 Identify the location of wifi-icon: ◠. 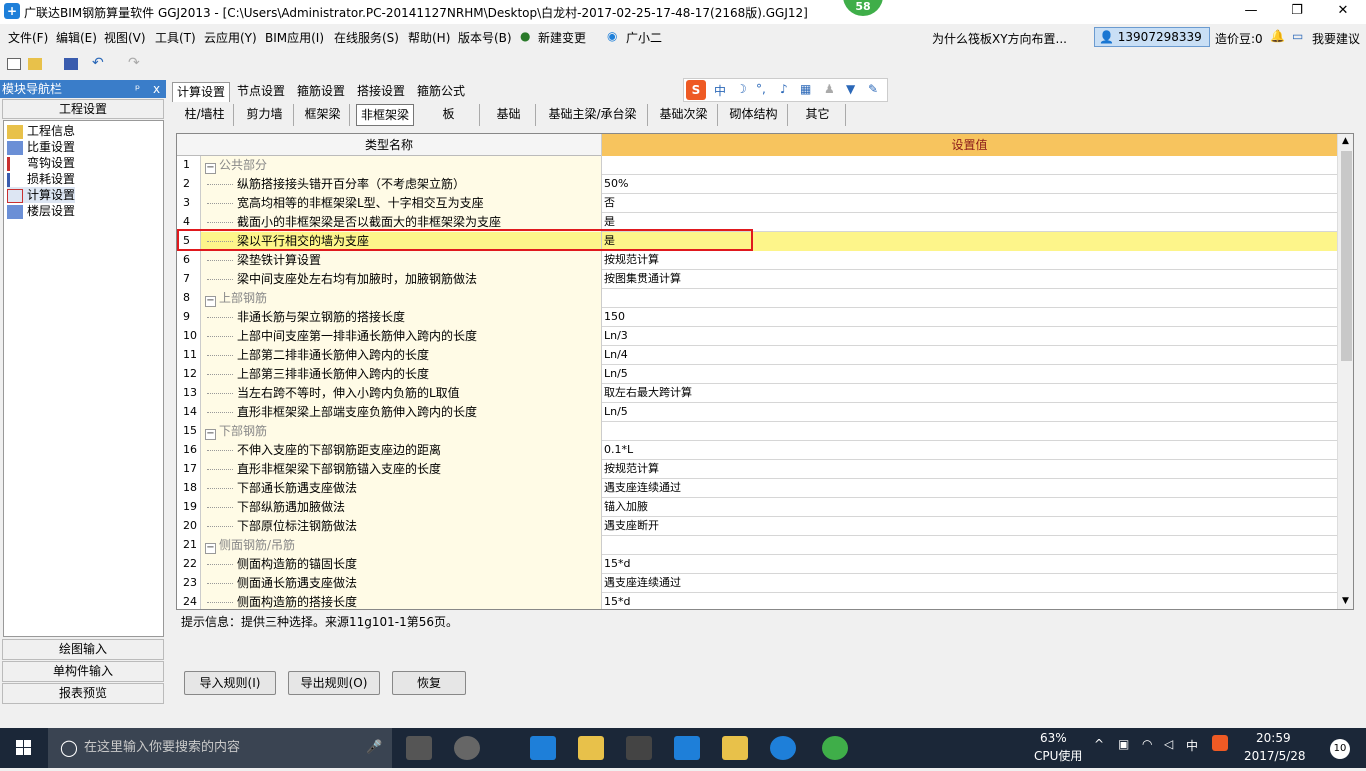
(1147, 744).